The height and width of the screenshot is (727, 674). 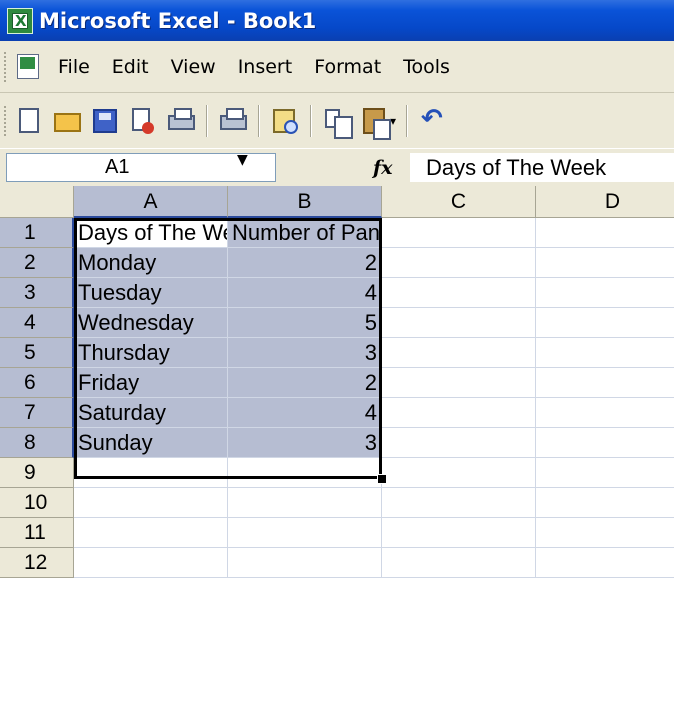 What do you see at coordinates (459, 293) in the screenshot?
I see `cell-c3` at bounding box center [459, 293].